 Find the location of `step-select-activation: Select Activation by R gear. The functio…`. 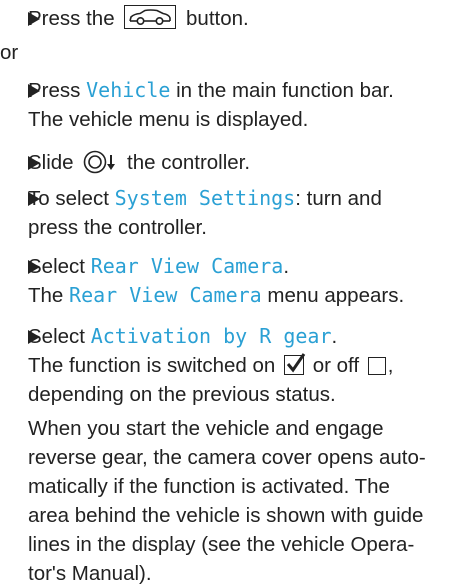

step-select-activation: Select Activation by R gear. The functio… is located at coordinates (211, 365).